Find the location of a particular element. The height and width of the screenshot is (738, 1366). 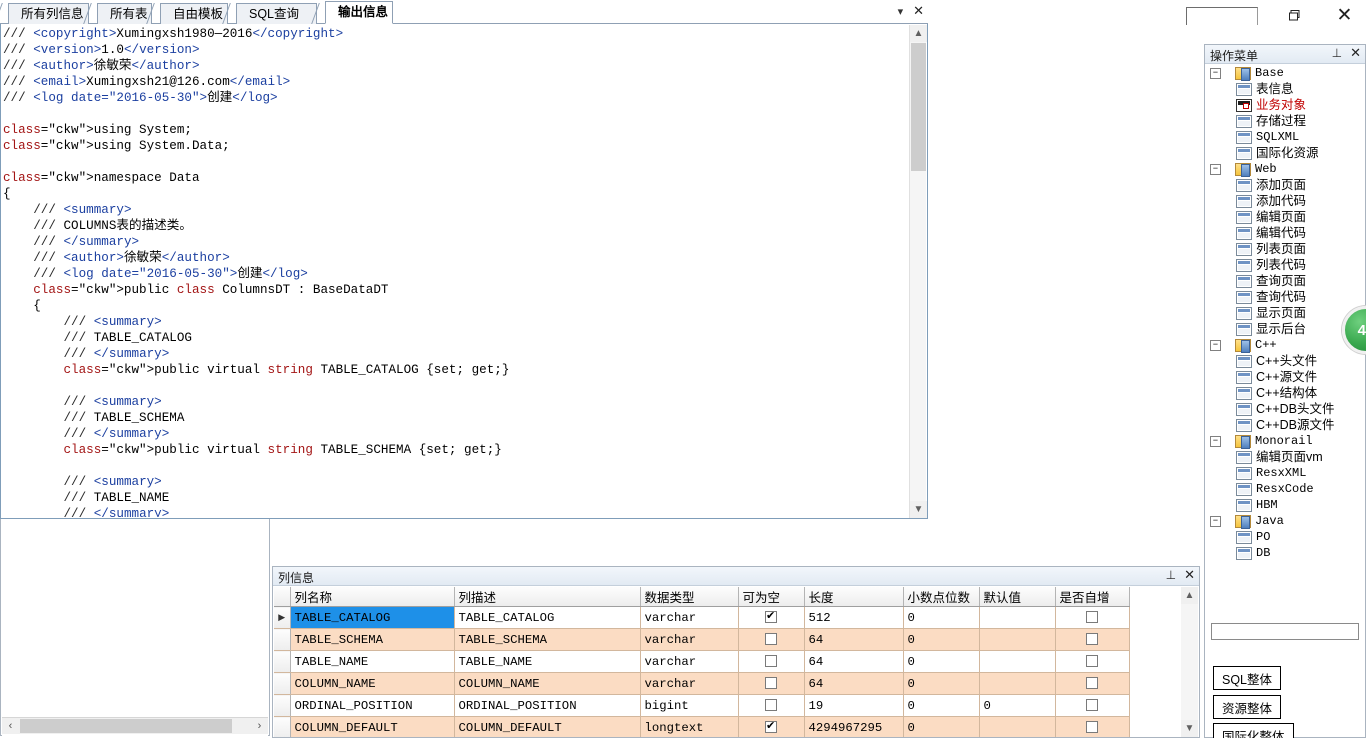

column-header-7: 是否自增 is located at coordinates (1092, 597).